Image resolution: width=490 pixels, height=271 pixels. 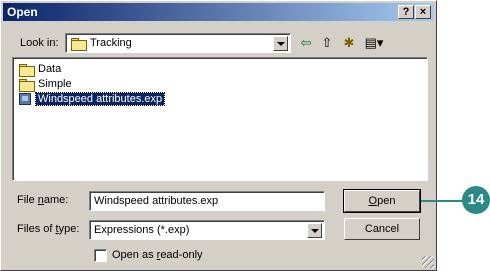 What do you see at coordinates (48, 229) in the screenshot?
I see `file-type-label: Files of type:` at bounding box center [48, 229].